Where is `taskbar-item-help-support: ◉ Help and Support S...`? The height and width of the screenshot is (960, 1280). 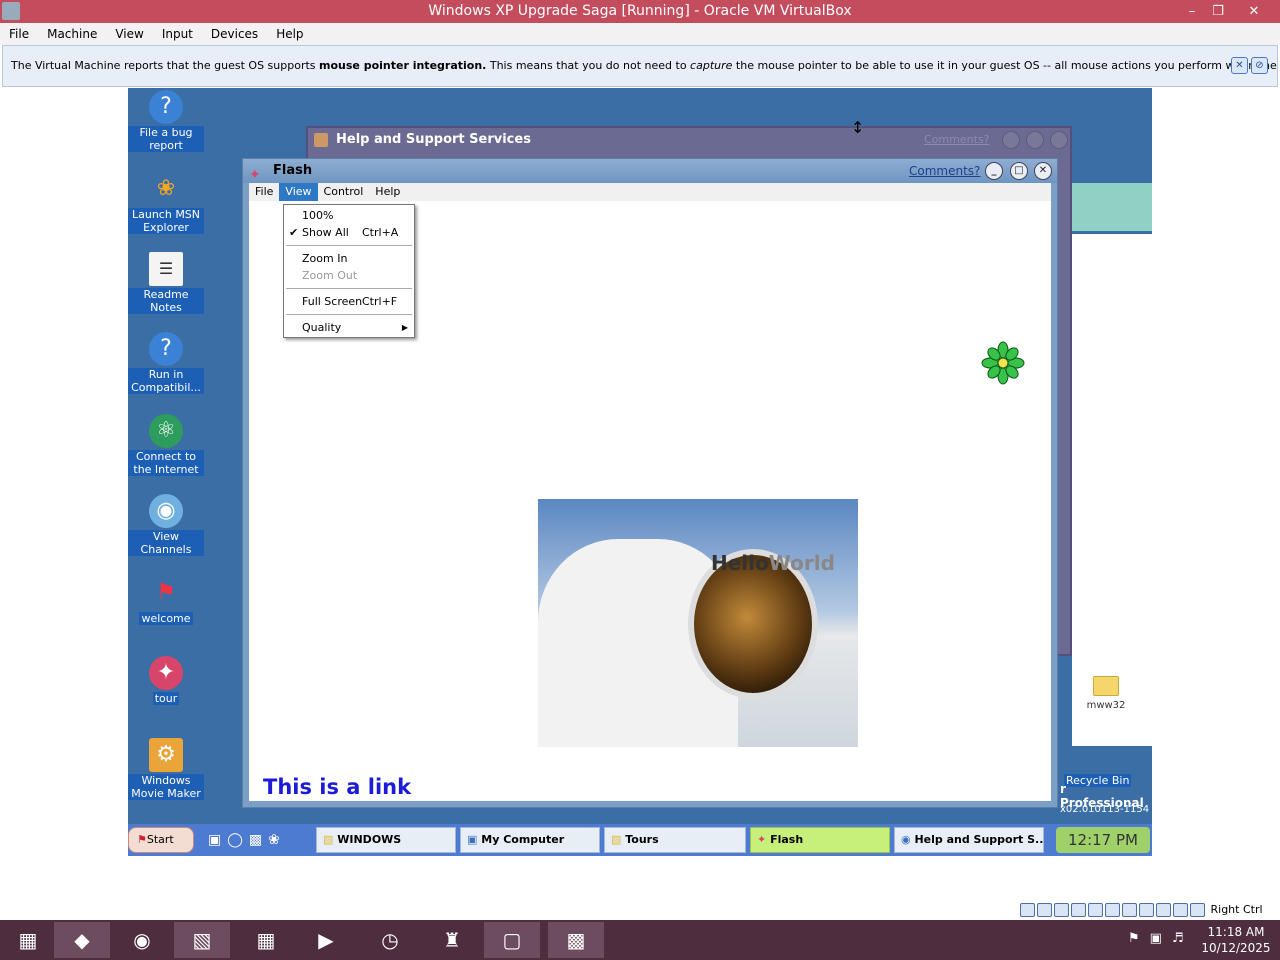
taskbar-item-help-support: ◉ Help and Support S... is located at coordinates (969, 840).